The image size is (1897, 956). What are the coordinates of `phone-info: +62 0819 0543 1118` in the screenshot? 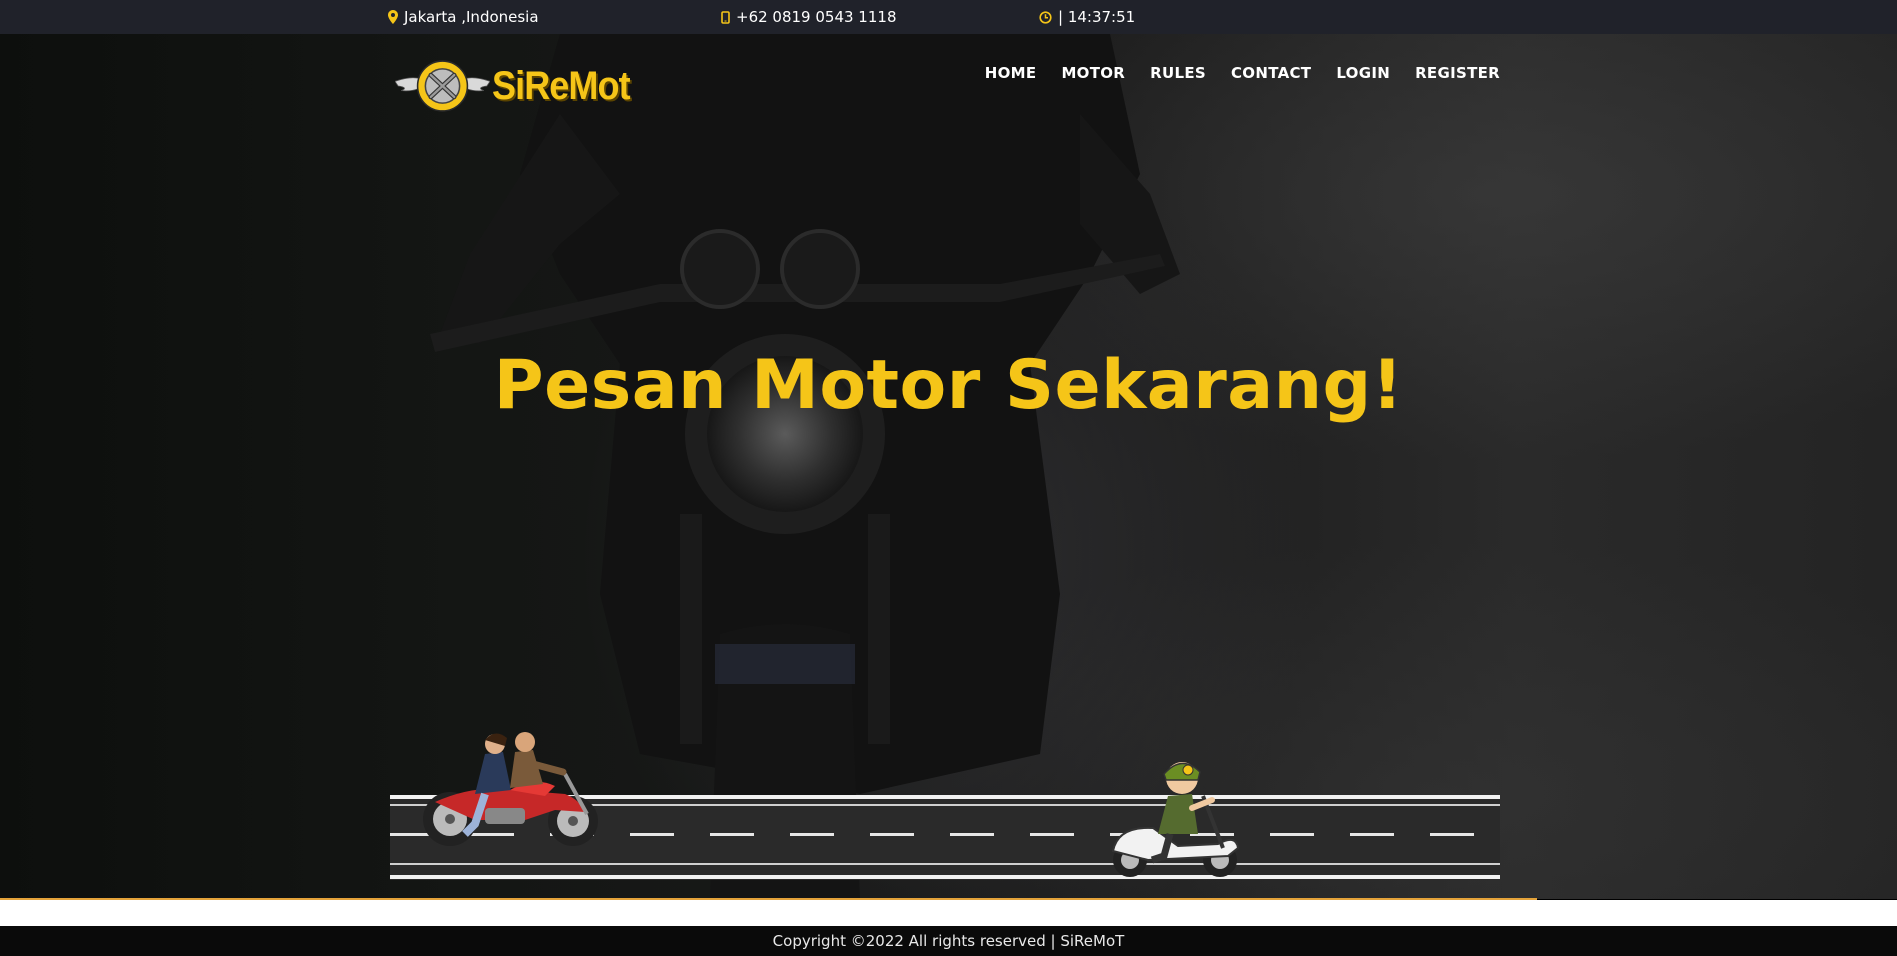 It's located at (808, 17).